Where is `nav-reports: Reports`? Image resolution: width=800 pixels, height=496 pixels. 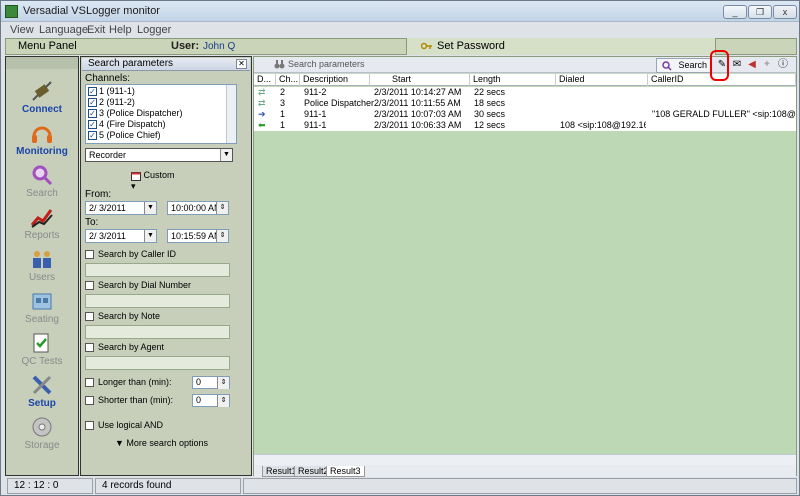
nav-reports: Reports is located at coordinates (42, 224).